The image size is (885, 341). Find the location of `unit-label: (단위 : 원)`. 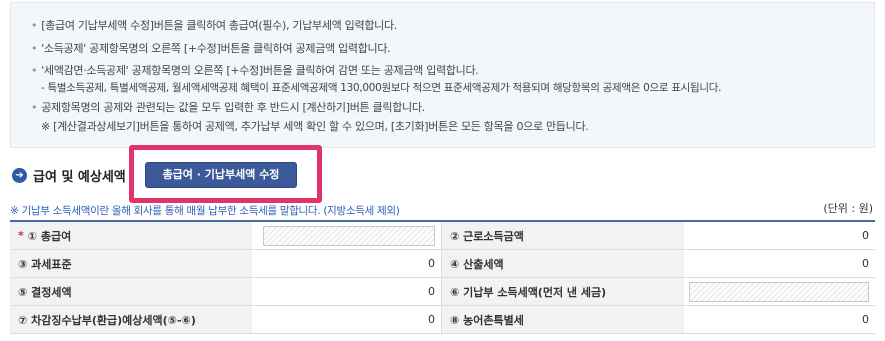

unit-label: (단위 : 원) is located at coordinates (848, 208).